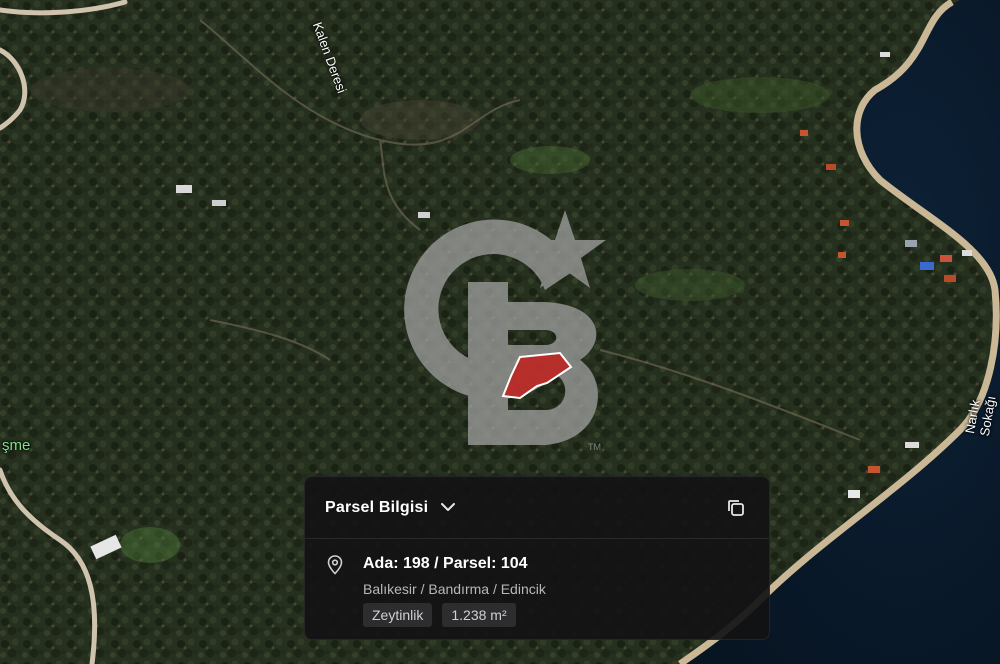 This screenshot has height=664, width=1000. I want to click on copy-icon, so click(736, 508).